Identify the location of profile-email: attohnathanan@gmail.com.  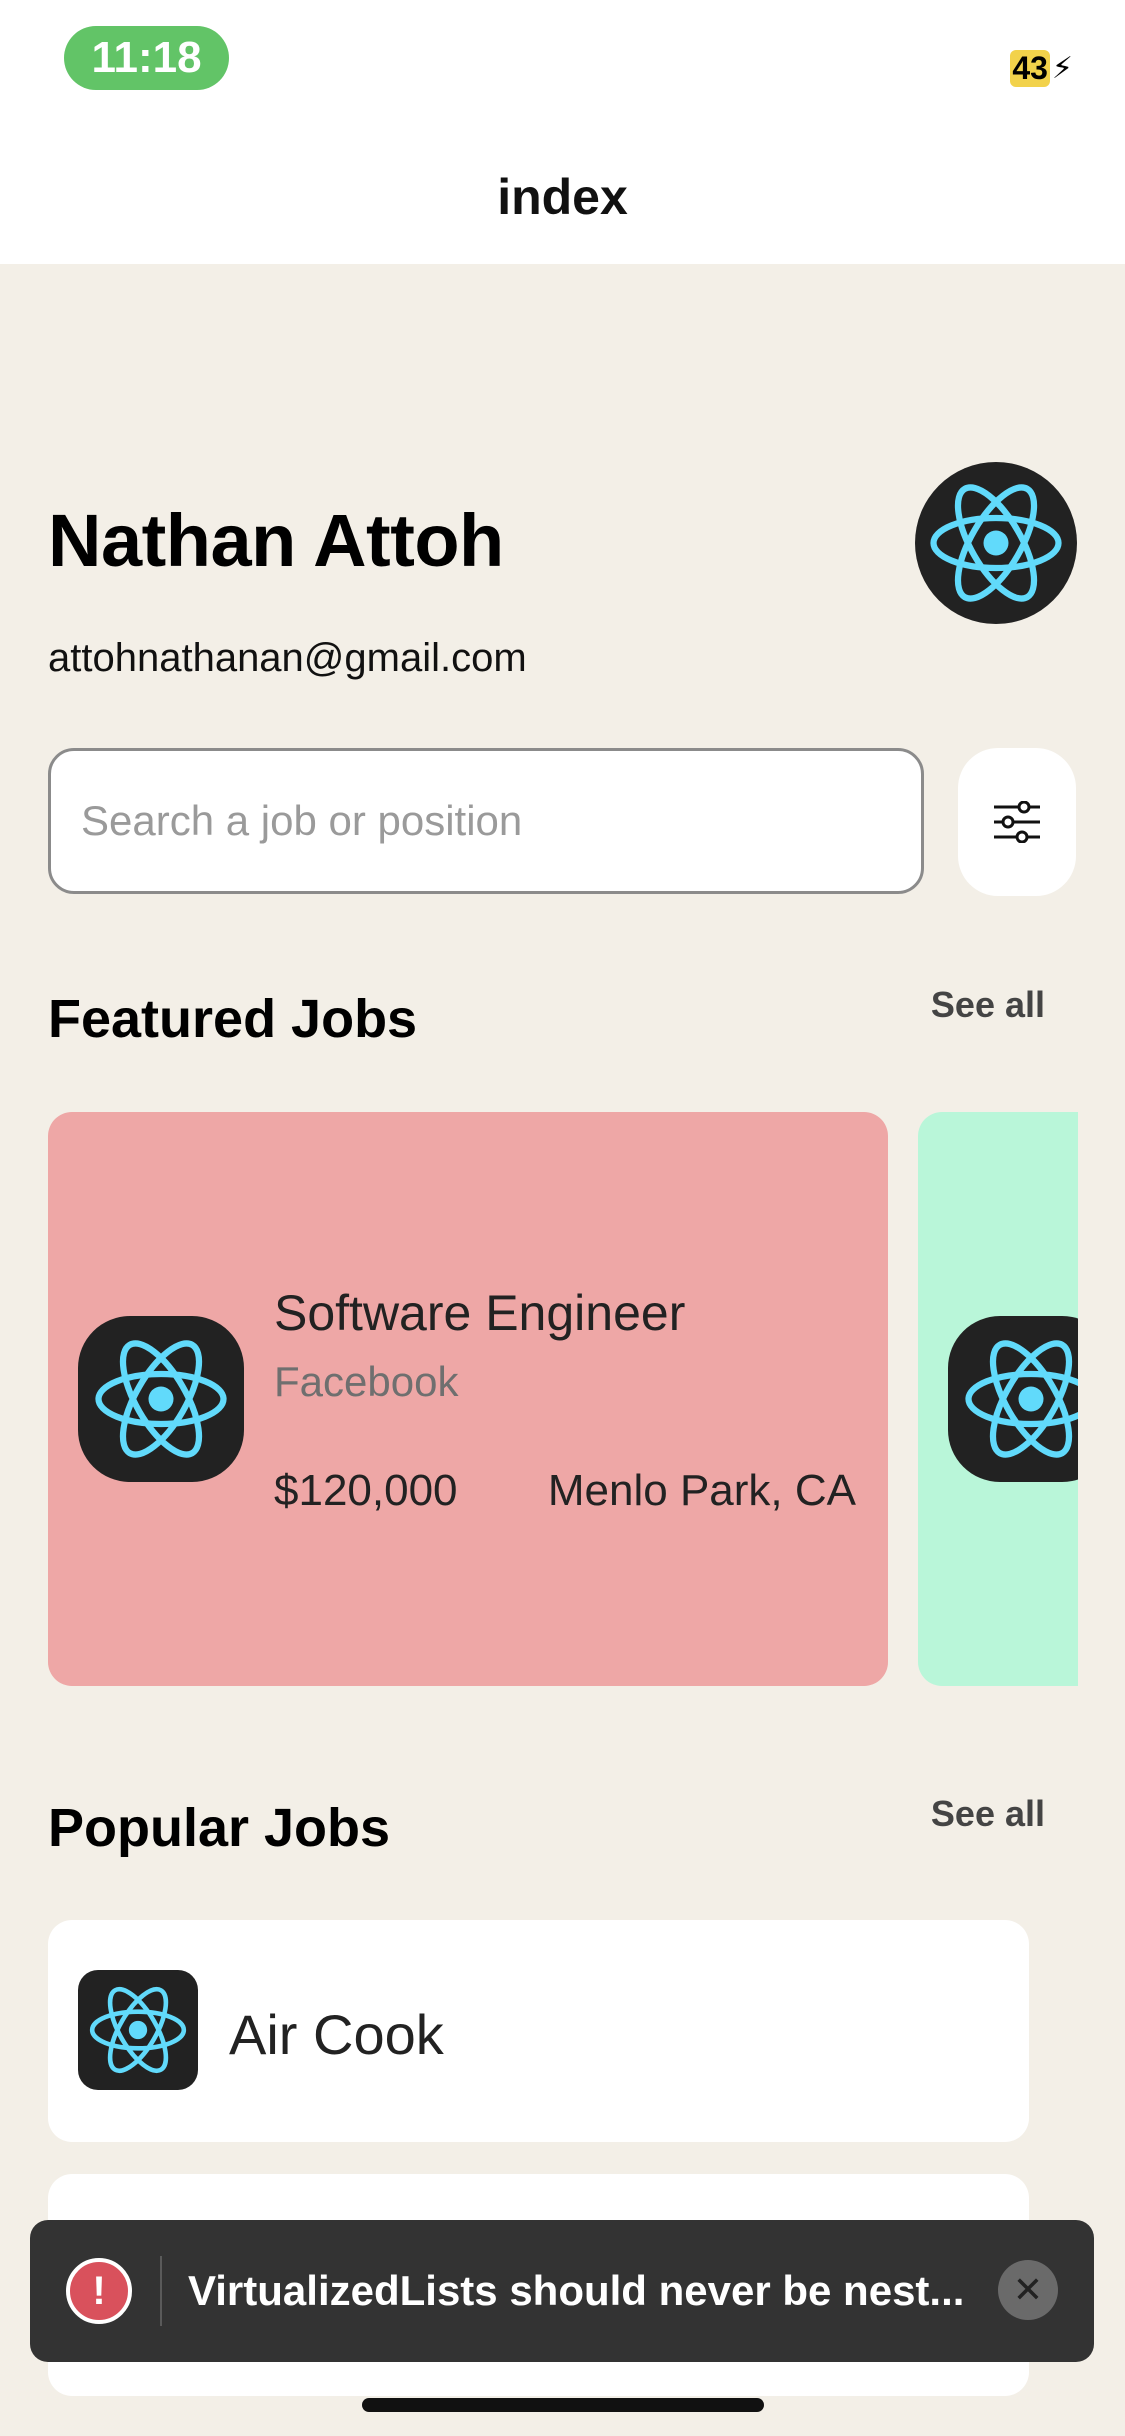
(287, 658).